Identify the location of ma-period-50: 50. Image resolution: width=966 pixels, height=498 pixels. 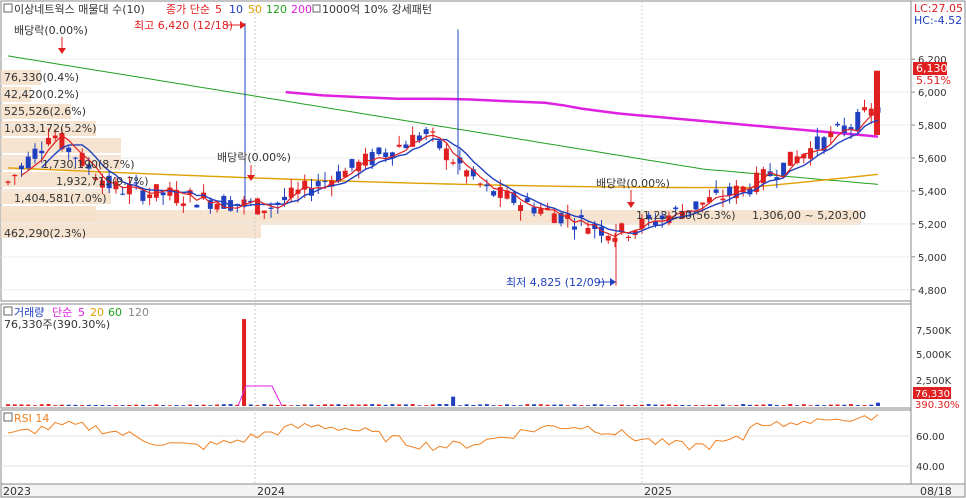
(255, 9).